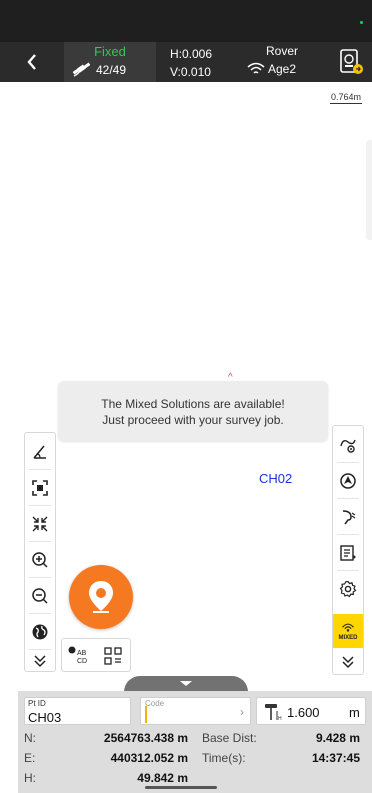 The height and width of the screenshot is (793, 372). Describe the element at coordinates (282, 51) in the screenshot. I see `rover-mode-label: Rover` at that location.